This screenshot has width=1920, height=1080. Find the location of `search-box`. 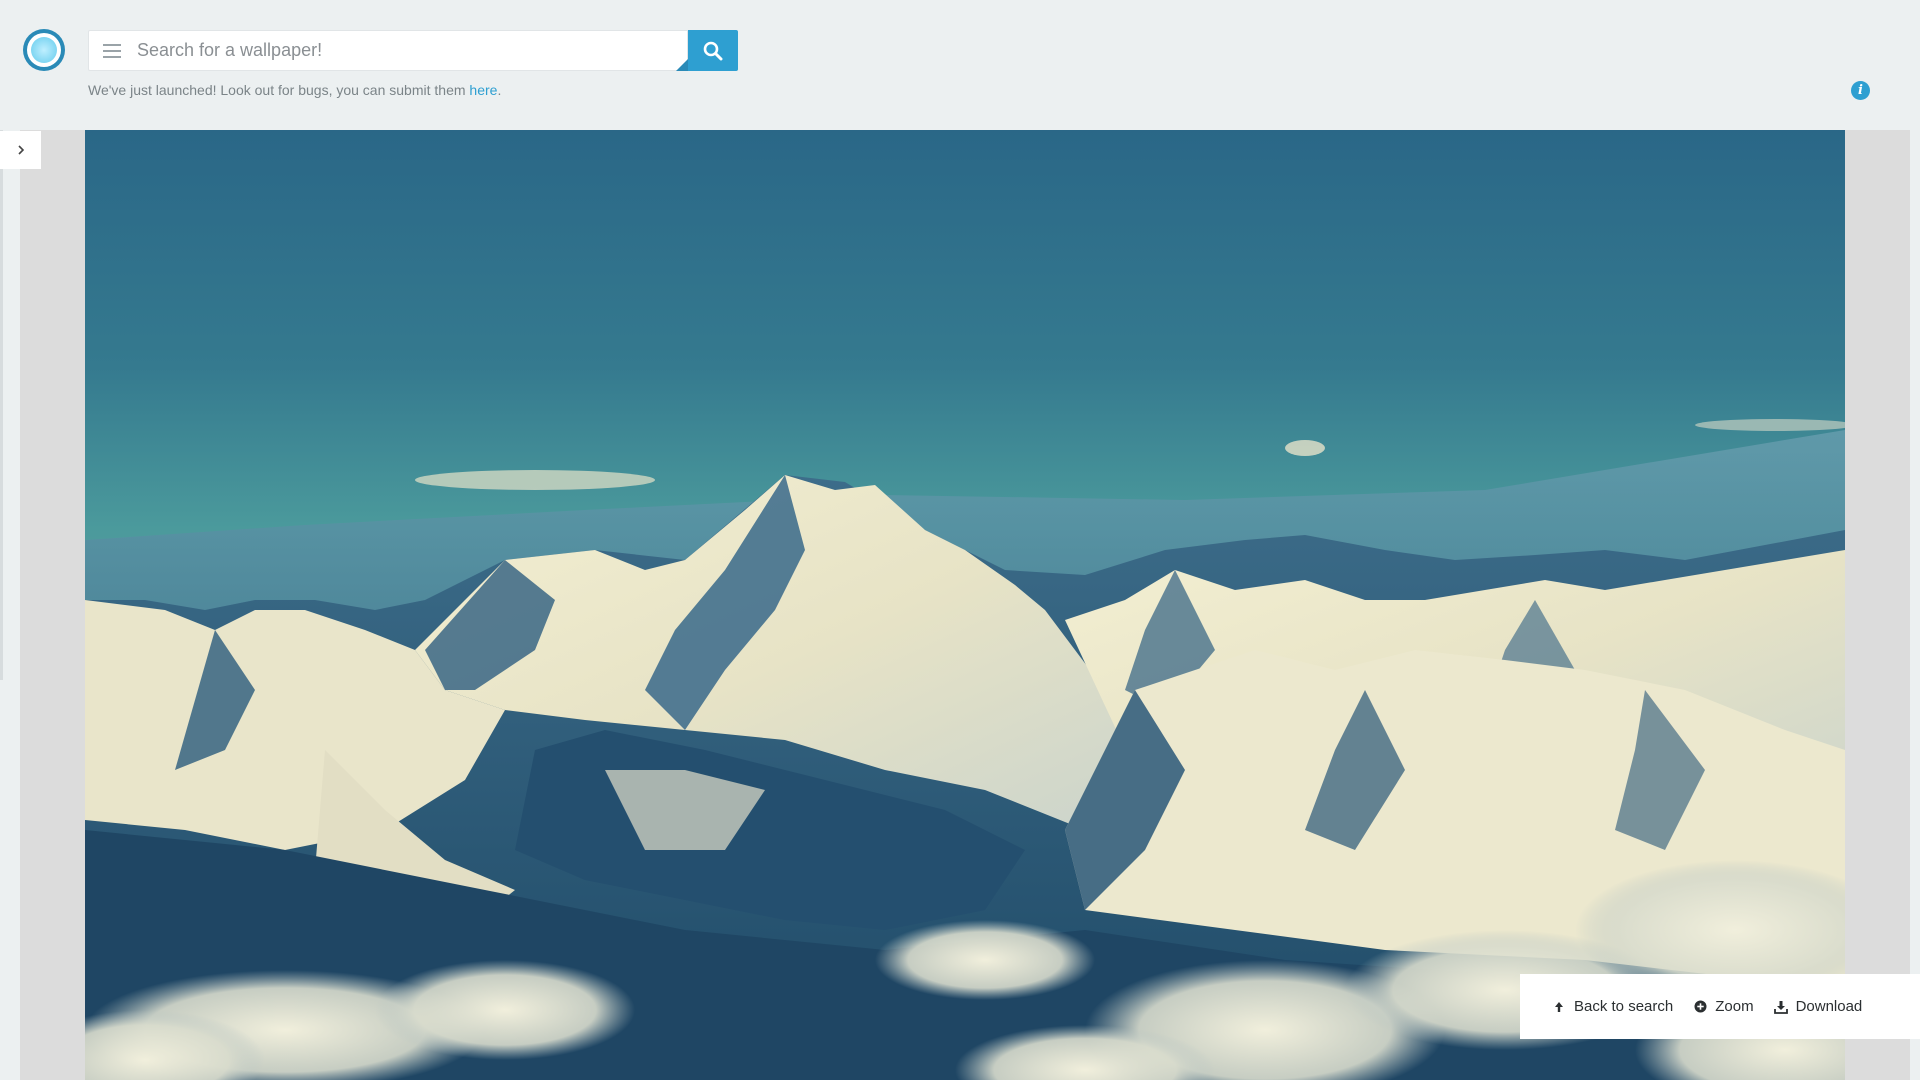

search-box is located at coordinates (388, 50).